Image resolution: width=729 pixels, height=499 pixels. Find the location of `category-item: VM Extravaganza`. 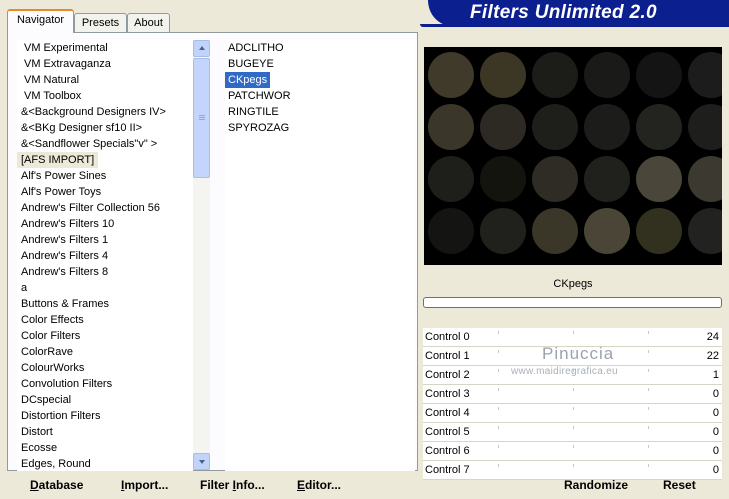

category-item: VM Extravaganza is located at coordinates (105, 64).